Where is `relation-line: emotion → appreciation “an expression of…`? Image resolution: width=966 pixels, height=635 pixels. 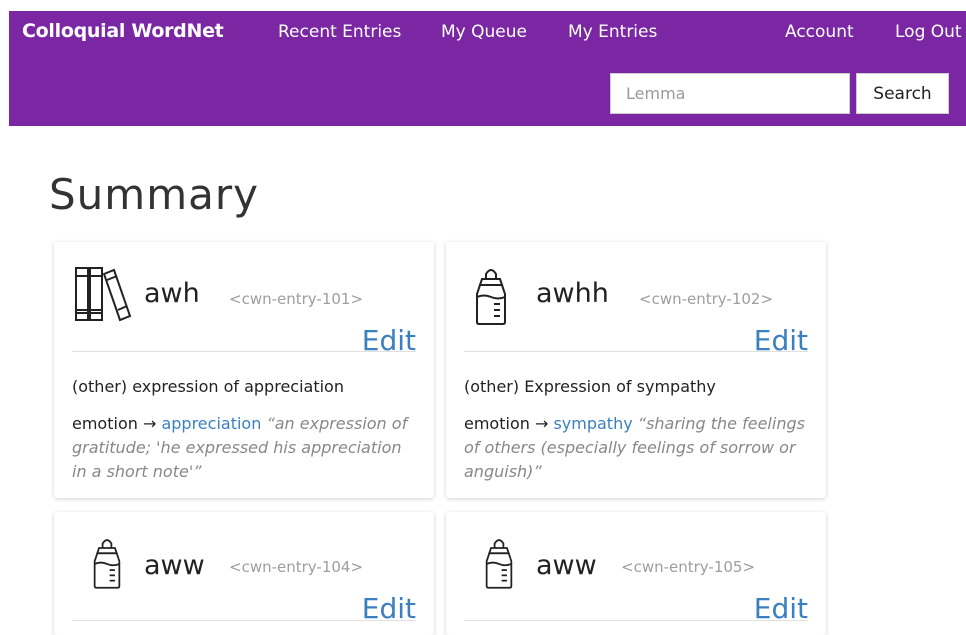
relation-line: emotion → appreciation “an expression of… is located at coordinates (244, 448).